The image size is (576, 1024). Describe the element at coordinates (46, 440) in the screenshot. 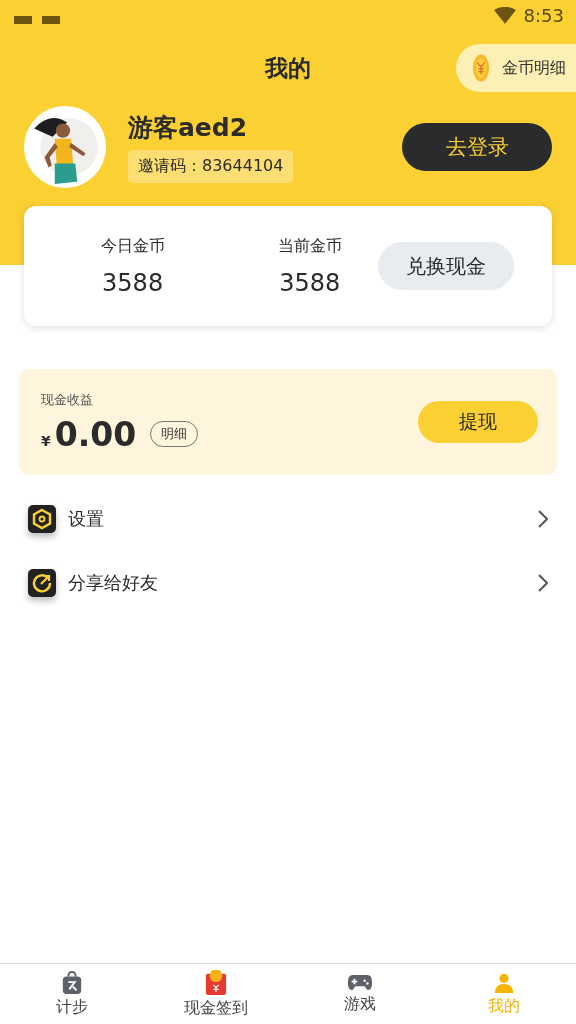

I see `currency-sign: ¥` at that location.